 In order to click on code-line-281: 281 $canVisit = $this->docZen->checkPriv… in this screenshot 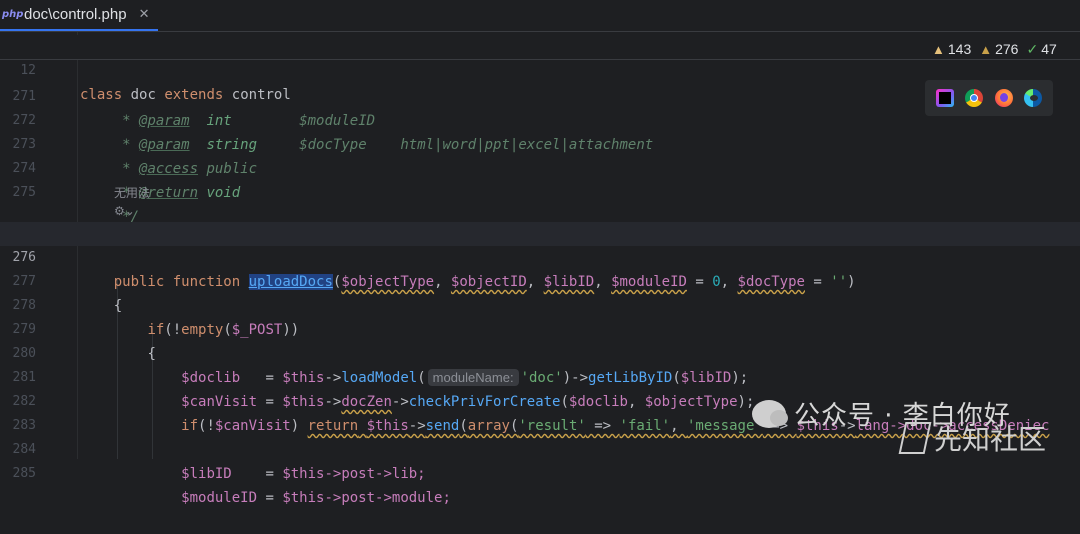, I will do `click(383, 390)`.